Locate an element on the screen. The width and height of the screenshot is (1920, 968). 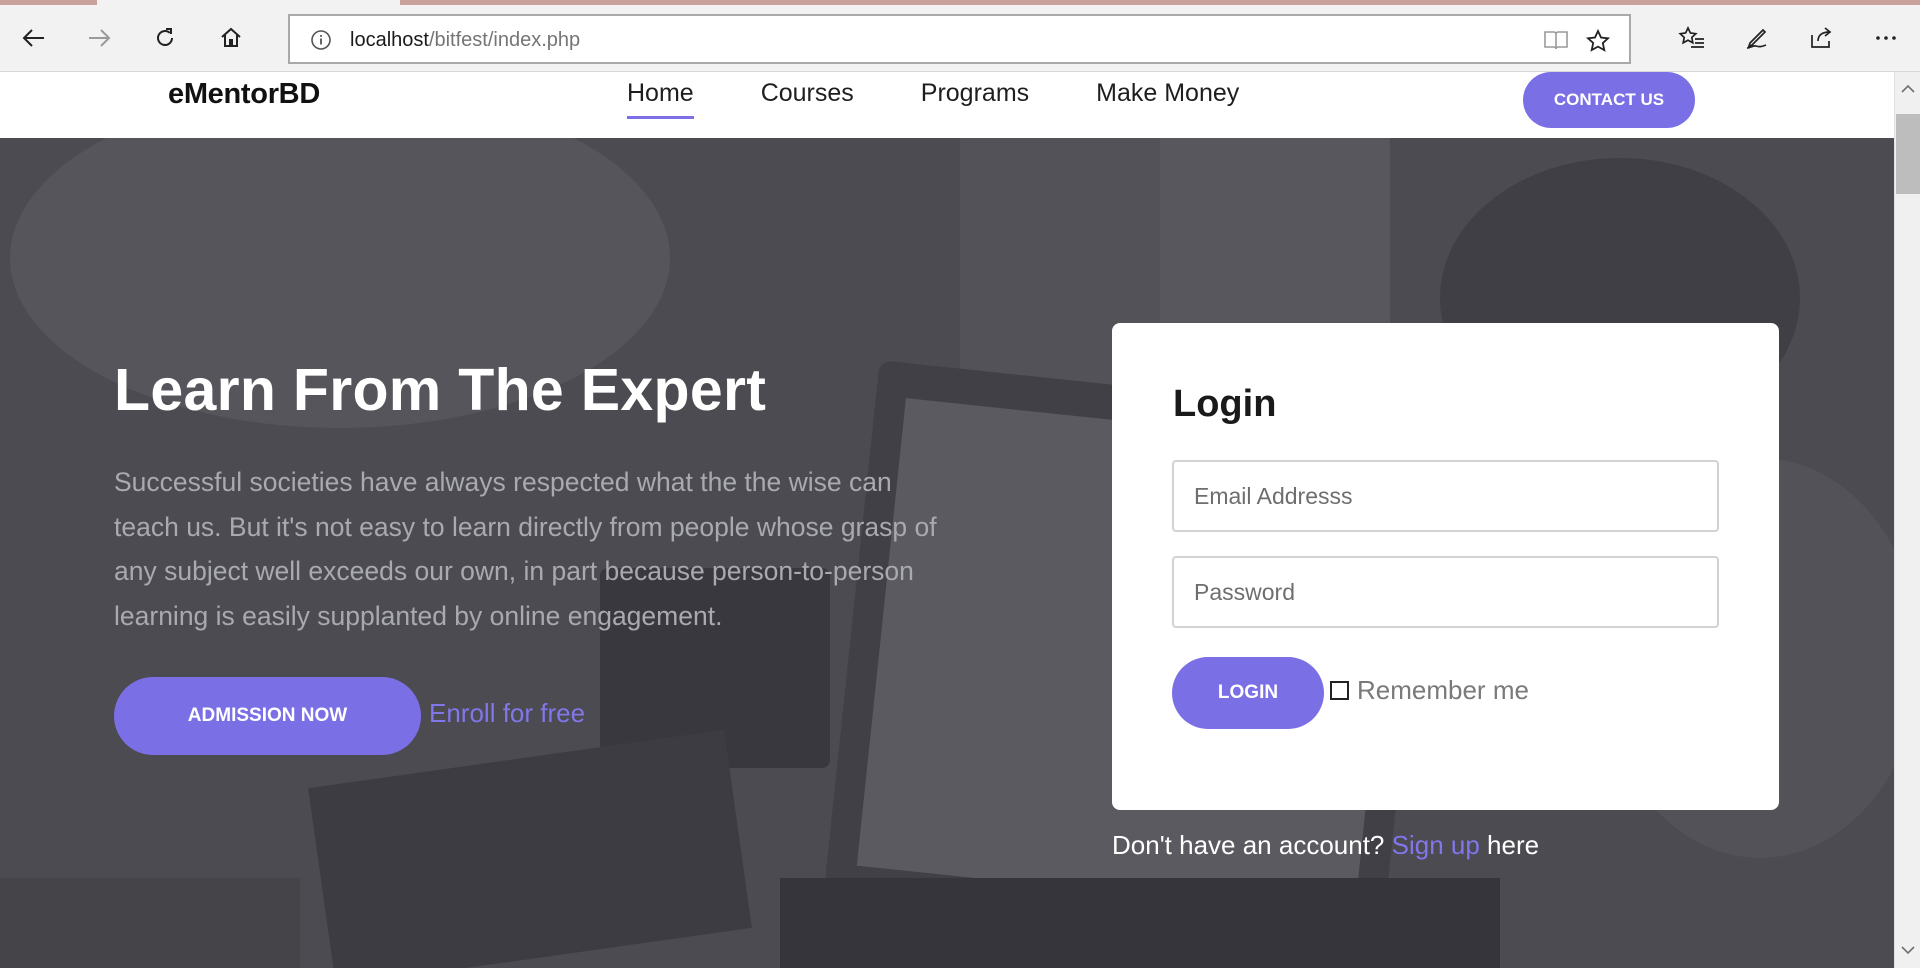
page-scrollbar is located at coordinates (1907, 520).